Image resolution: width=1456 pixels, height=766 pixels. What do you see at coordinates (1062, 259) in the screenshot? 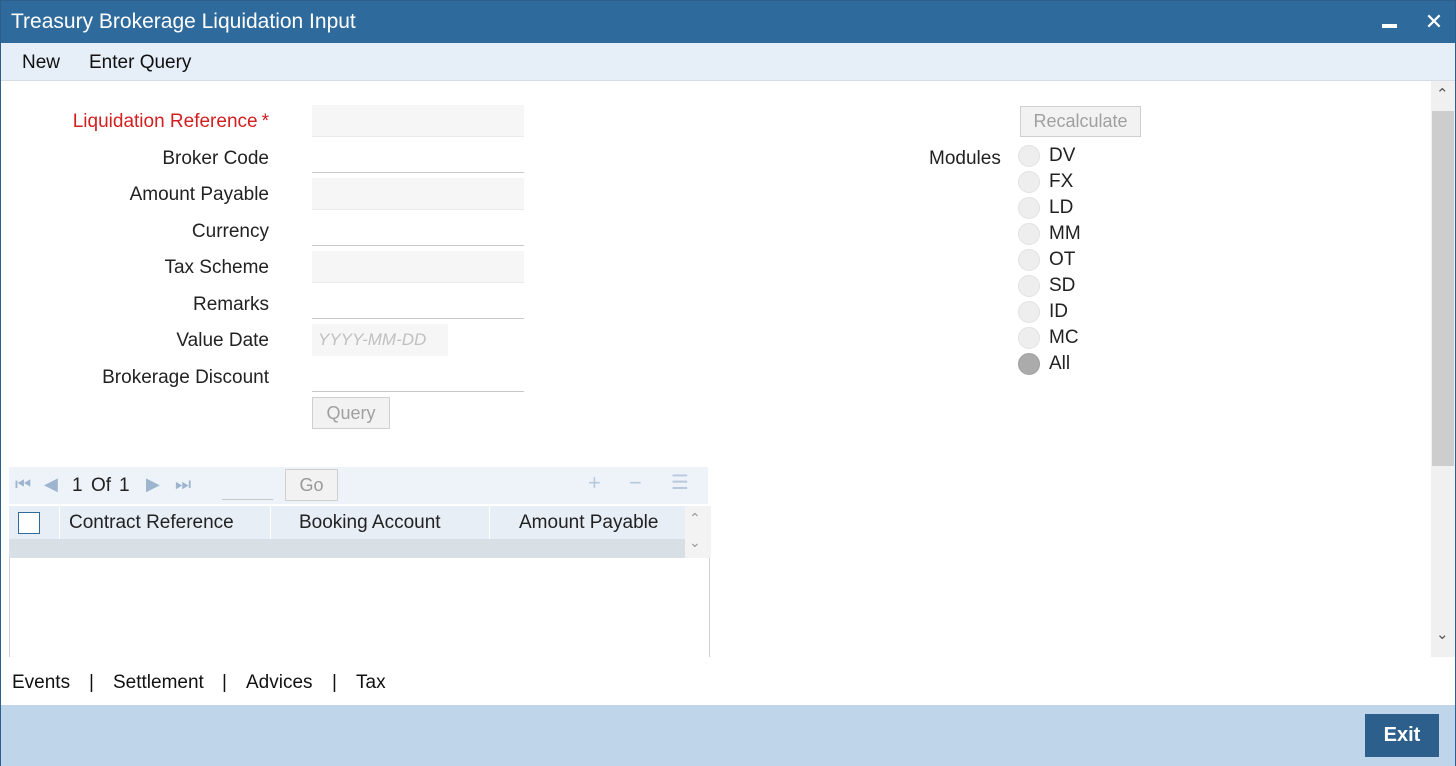
I see `radio-label: OT` at bounding box center [1062, 259].